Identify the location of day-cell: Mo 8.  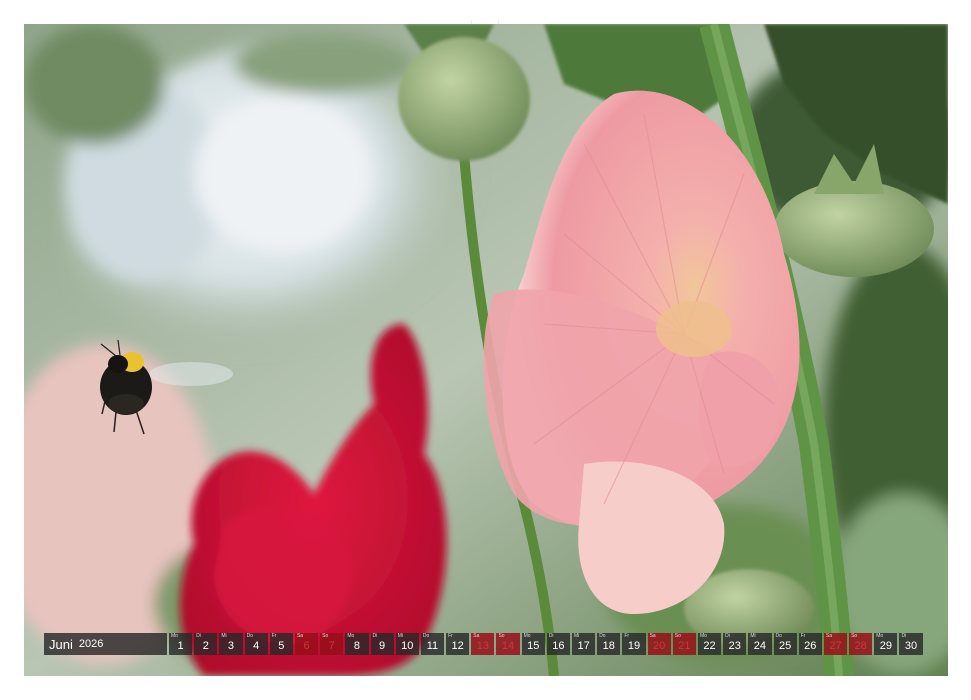
(357, 644).